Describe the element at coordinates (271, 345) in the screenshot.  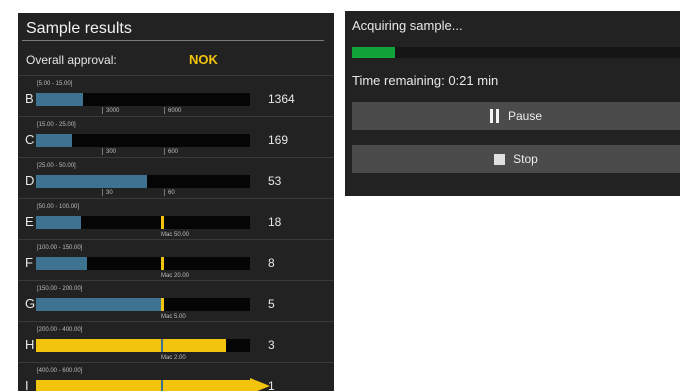
I see `particle-count: 3` at that location.